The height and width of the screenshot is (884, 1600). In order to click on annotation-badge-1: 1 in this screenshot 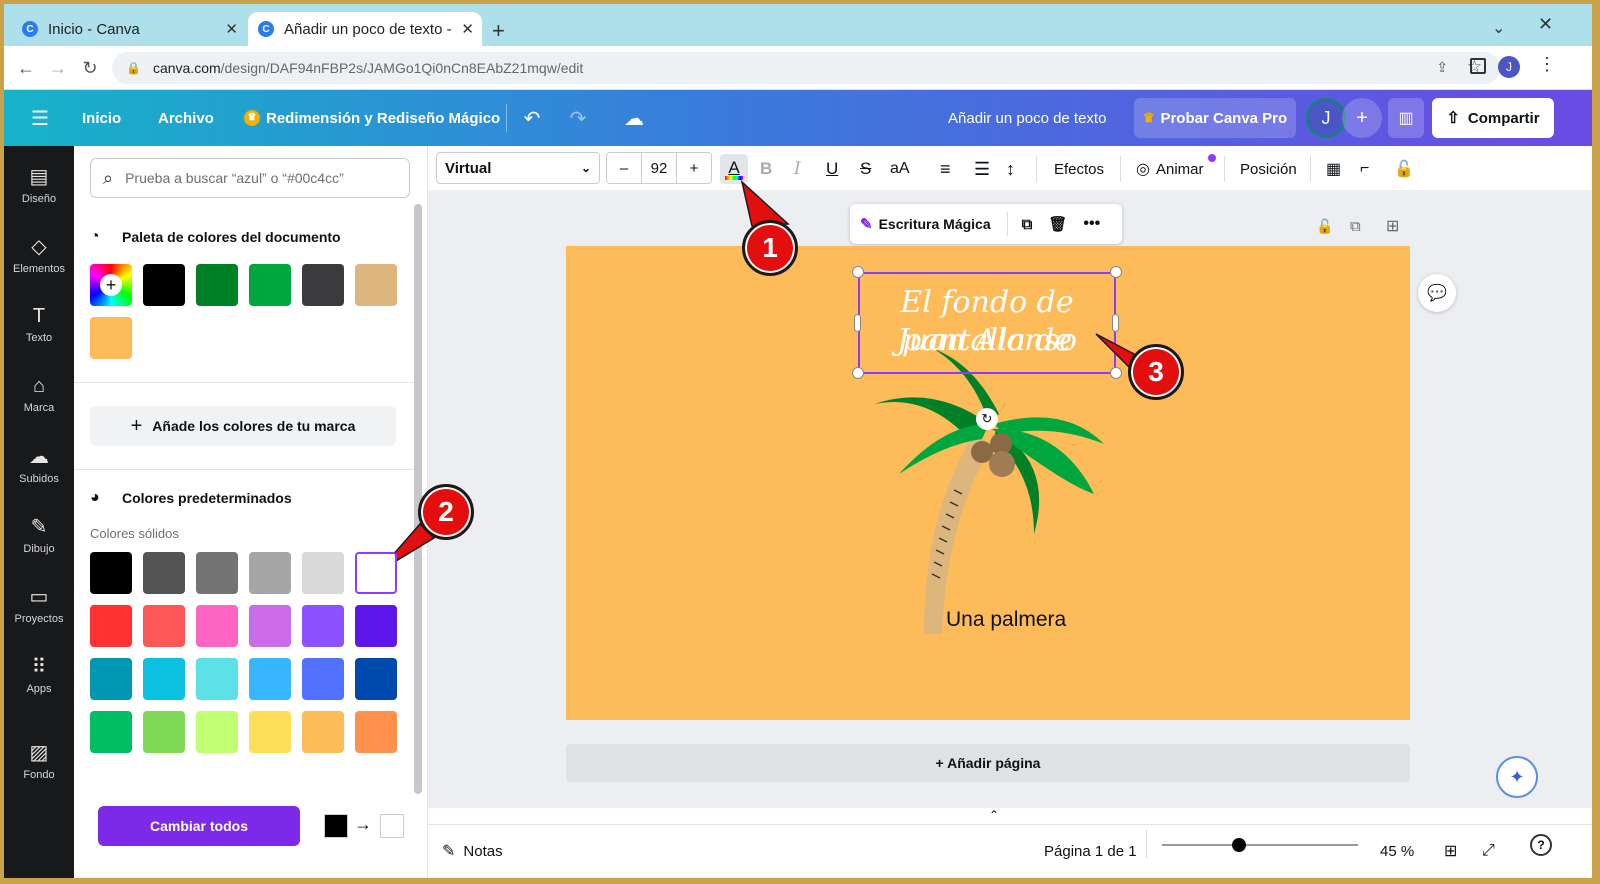, I will do `click(770, 248)`.